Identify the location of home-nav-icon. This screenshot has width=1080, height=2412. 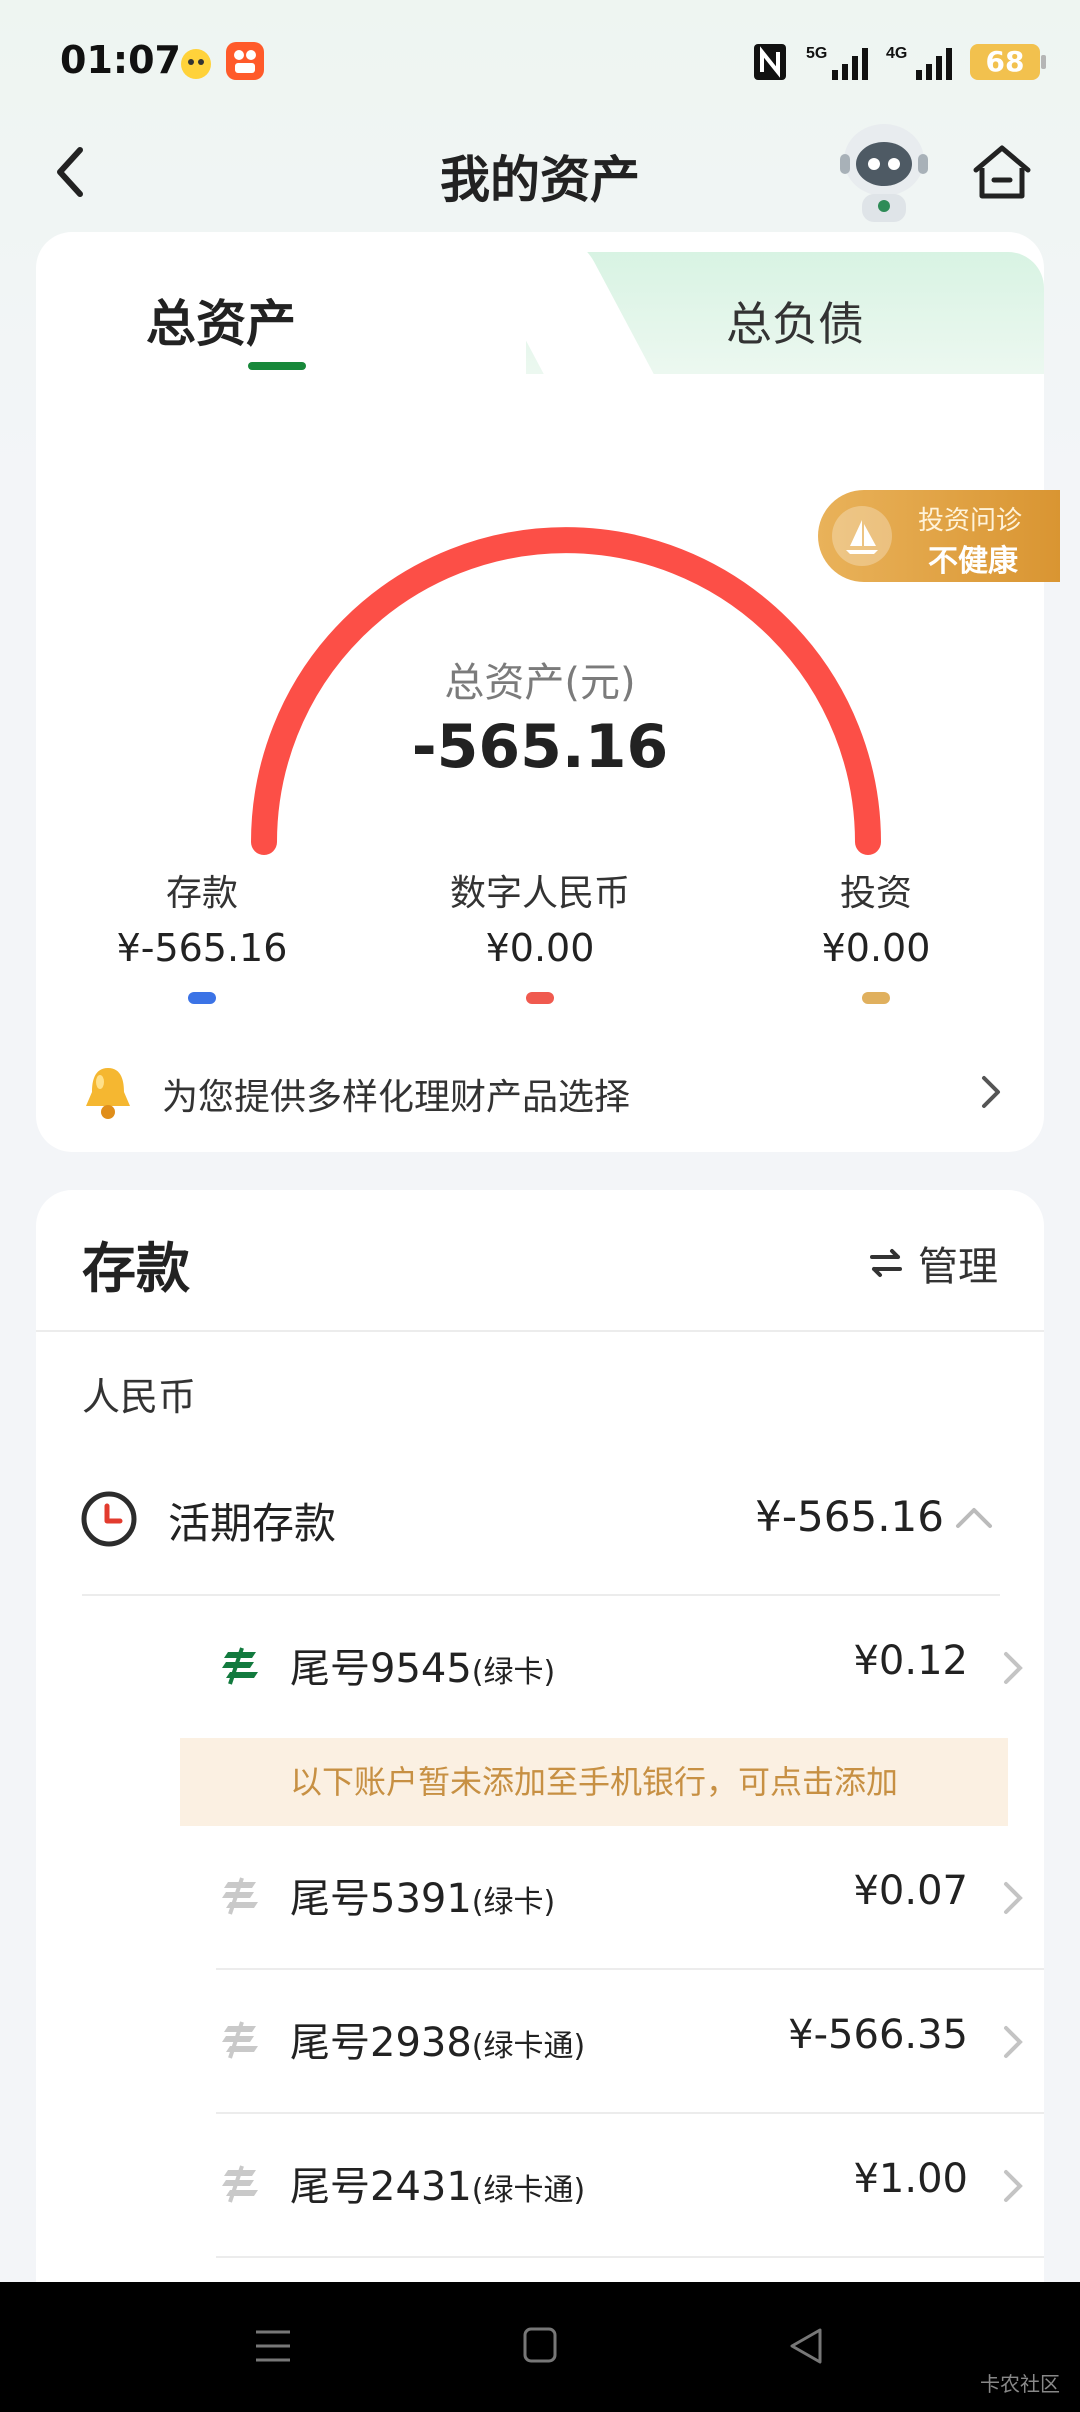
(540, 2345).